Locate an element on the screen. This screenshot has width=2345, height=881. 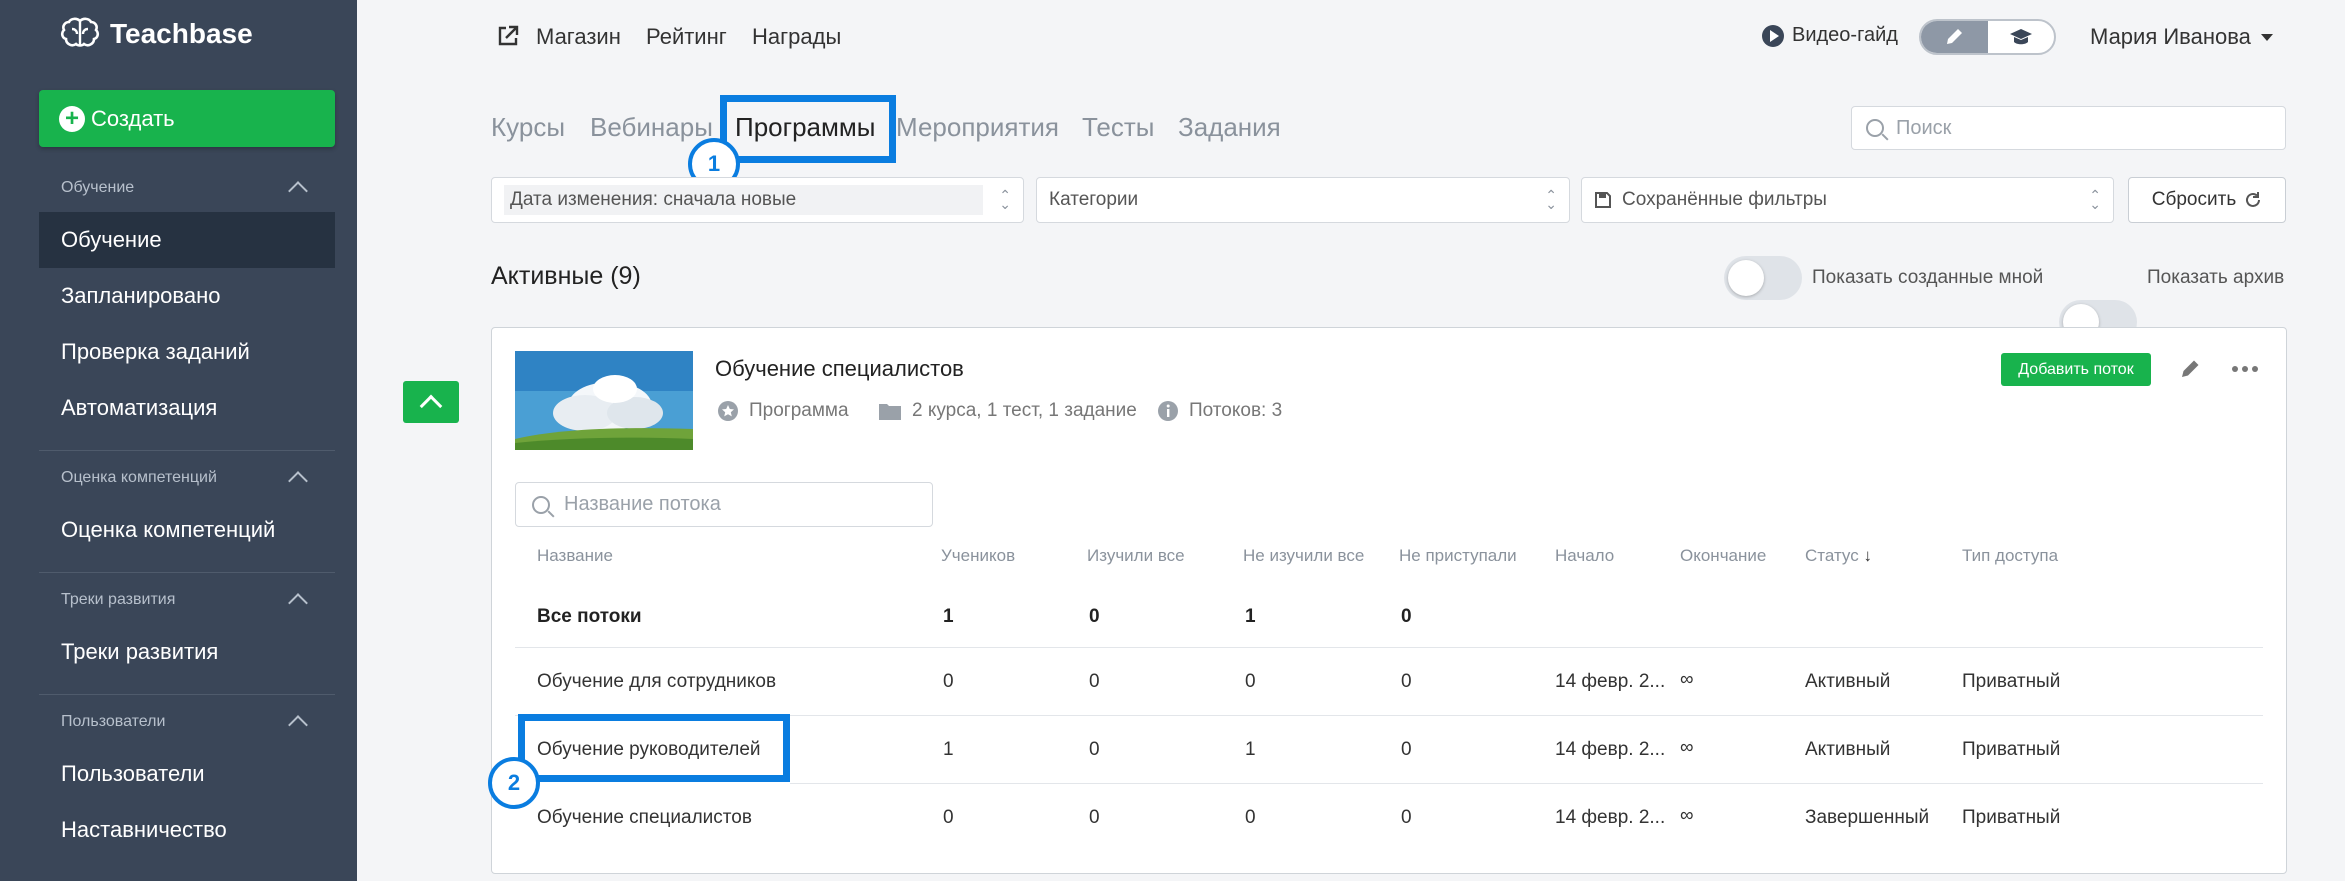
col-header-name: Название is located at coordinates (575, 556).